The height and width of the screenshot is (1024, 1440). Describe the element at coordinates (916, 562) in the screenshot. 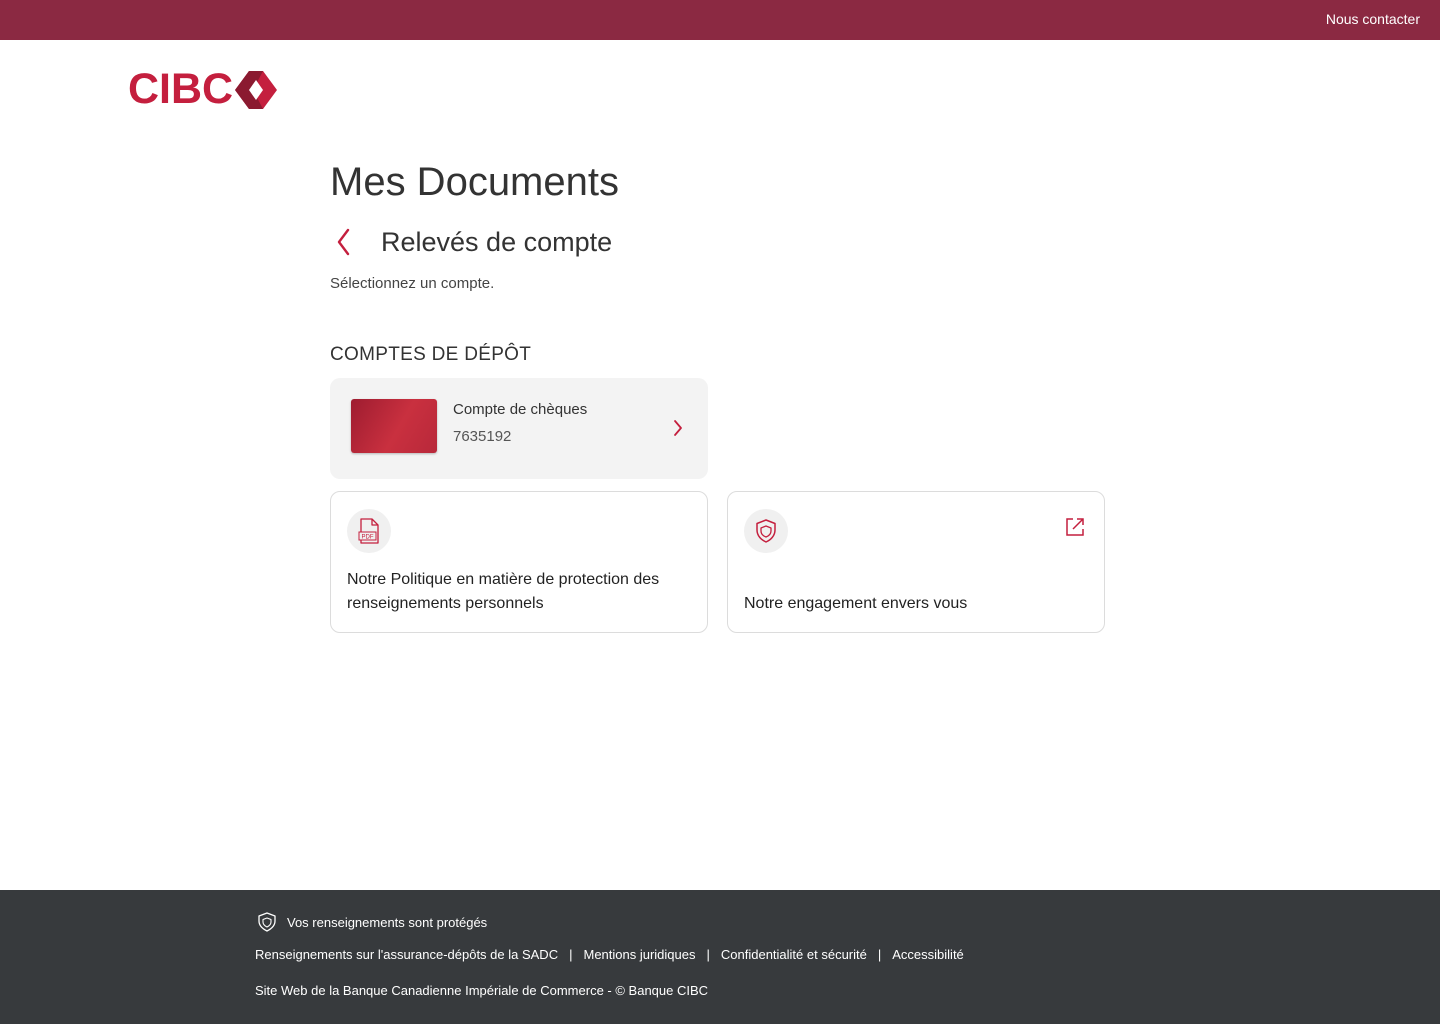

I see `commitment-card: Notre engagement envers vous` at that location.